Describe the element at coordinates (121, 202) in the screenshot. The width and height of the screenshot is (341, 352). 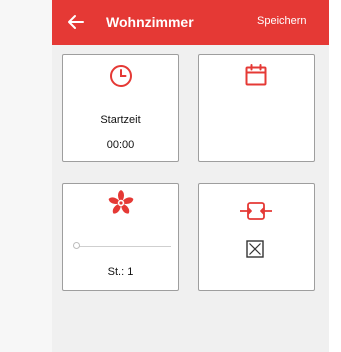
I see `fan-icon` at that location.